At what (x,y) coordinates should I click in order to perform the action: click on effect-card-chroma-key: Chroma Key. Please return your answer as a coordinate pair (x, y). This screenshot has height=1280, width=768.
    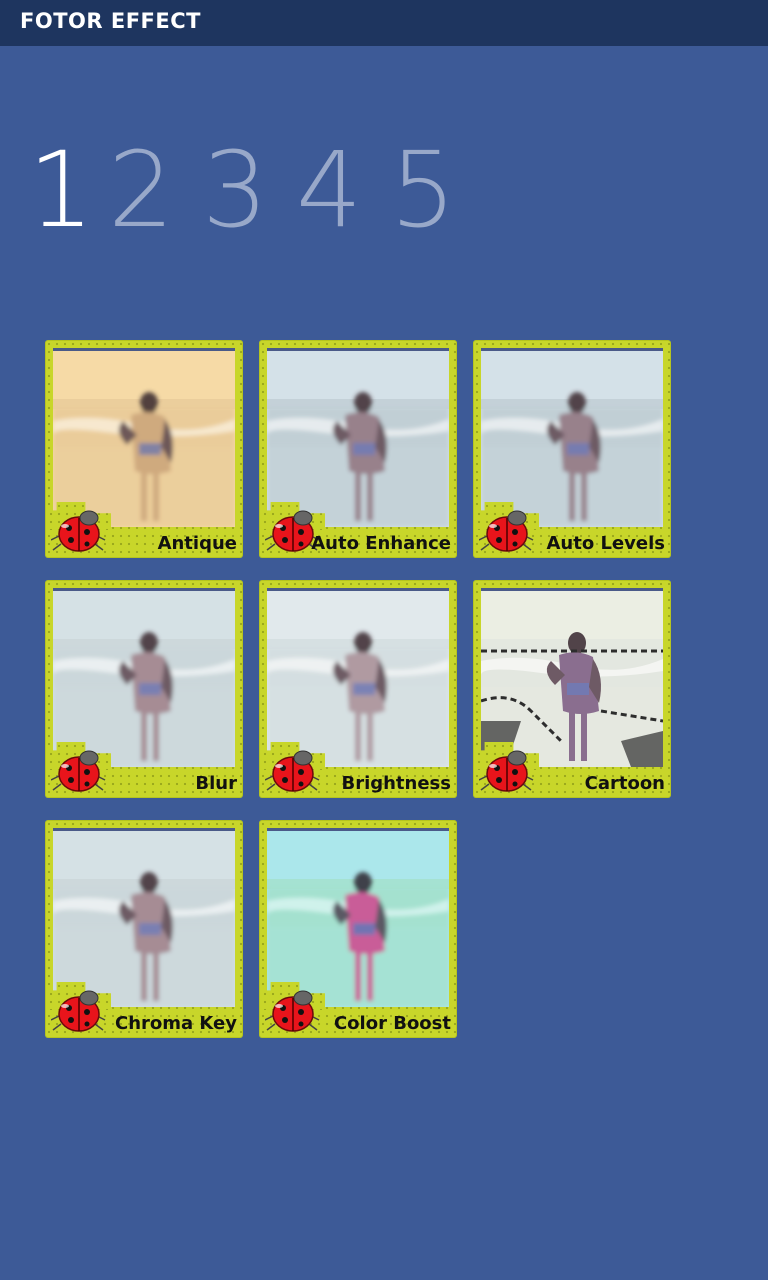
    Looking at the image, I should click on (144, 929).